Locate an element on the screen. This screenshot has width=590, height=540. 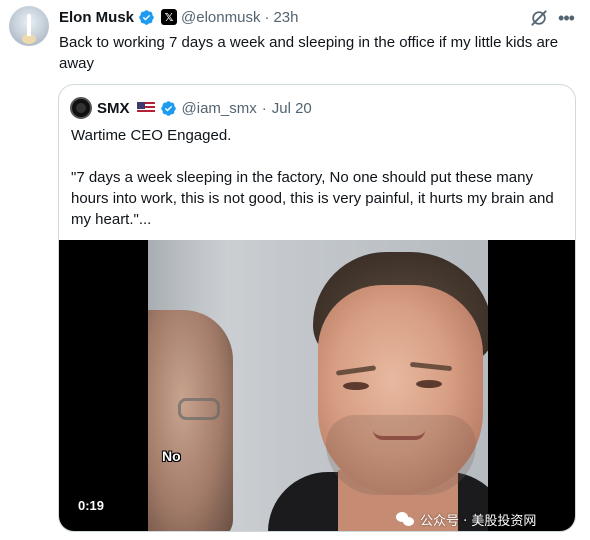
quoted-author-avatar is located at coordinates (81, 108).